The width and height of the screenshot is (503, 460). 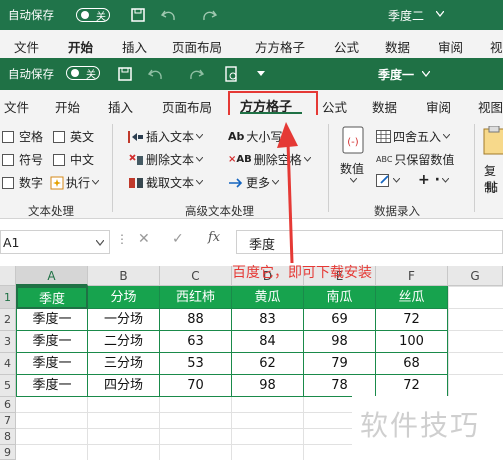 What do you see at coordinates (340, 297) in the screenshot?
I see `header-cell: 南瓜` at bounding box center [340, 297].